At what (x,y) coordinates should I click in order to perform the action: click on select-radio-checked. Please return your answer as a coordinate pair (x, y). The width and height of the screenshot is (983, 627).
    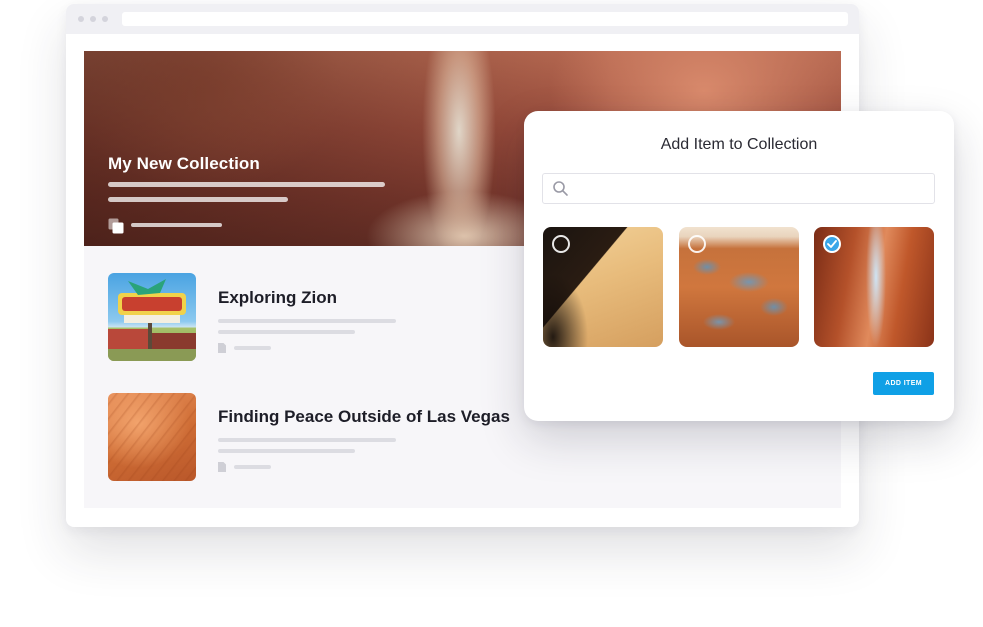
    Looking at the image, I should click on (832, 244).